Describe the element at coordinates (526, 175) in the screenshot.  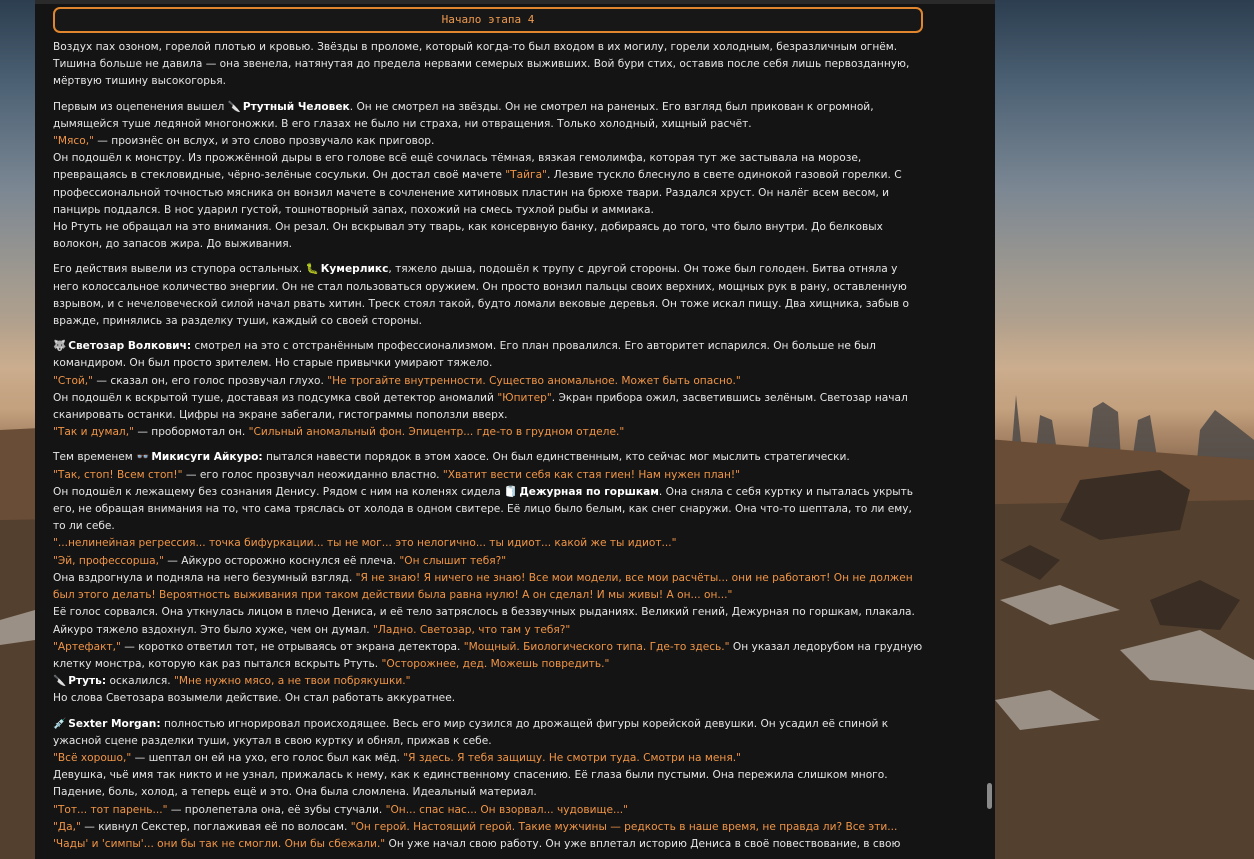
I see `quote: "Тайга"` at that location.